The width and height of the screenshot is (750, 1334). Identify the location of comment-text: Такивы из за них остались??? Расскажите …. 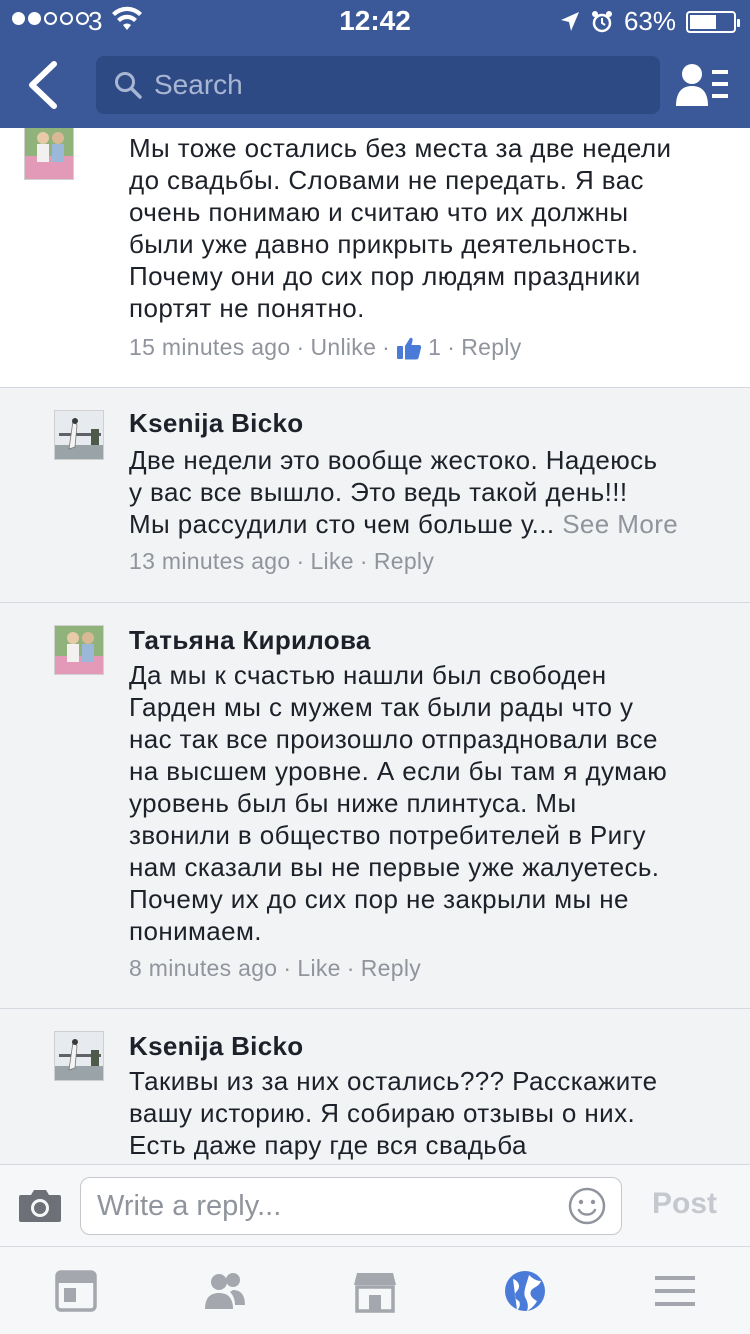
(393, 1113).